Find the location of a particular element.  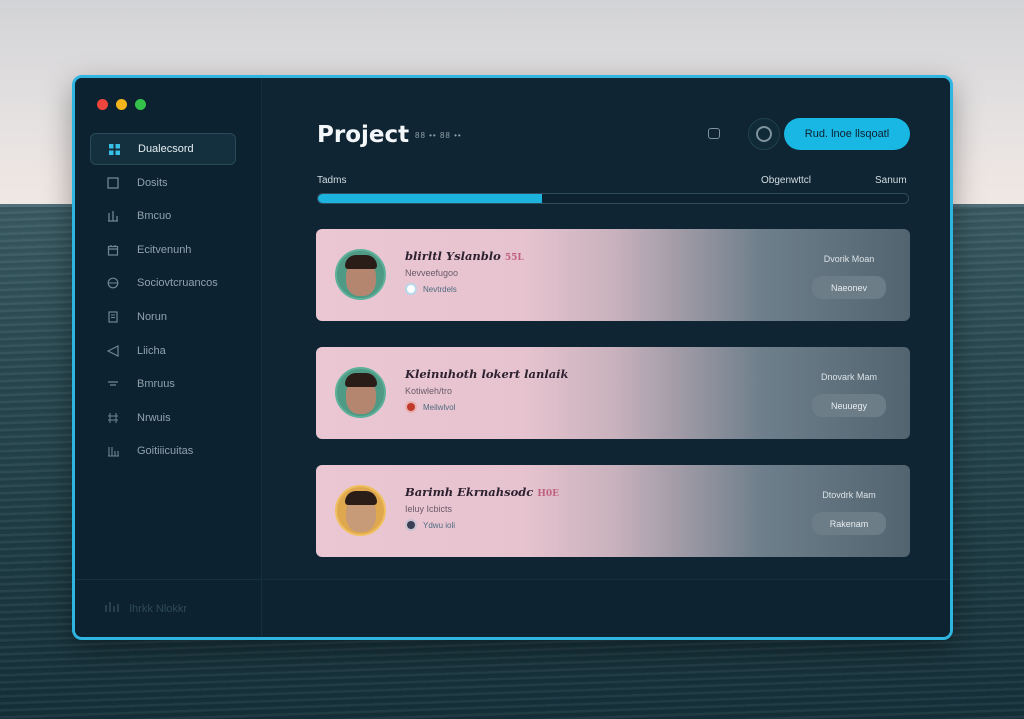

progress-bar is located at coordinates (613, 198).